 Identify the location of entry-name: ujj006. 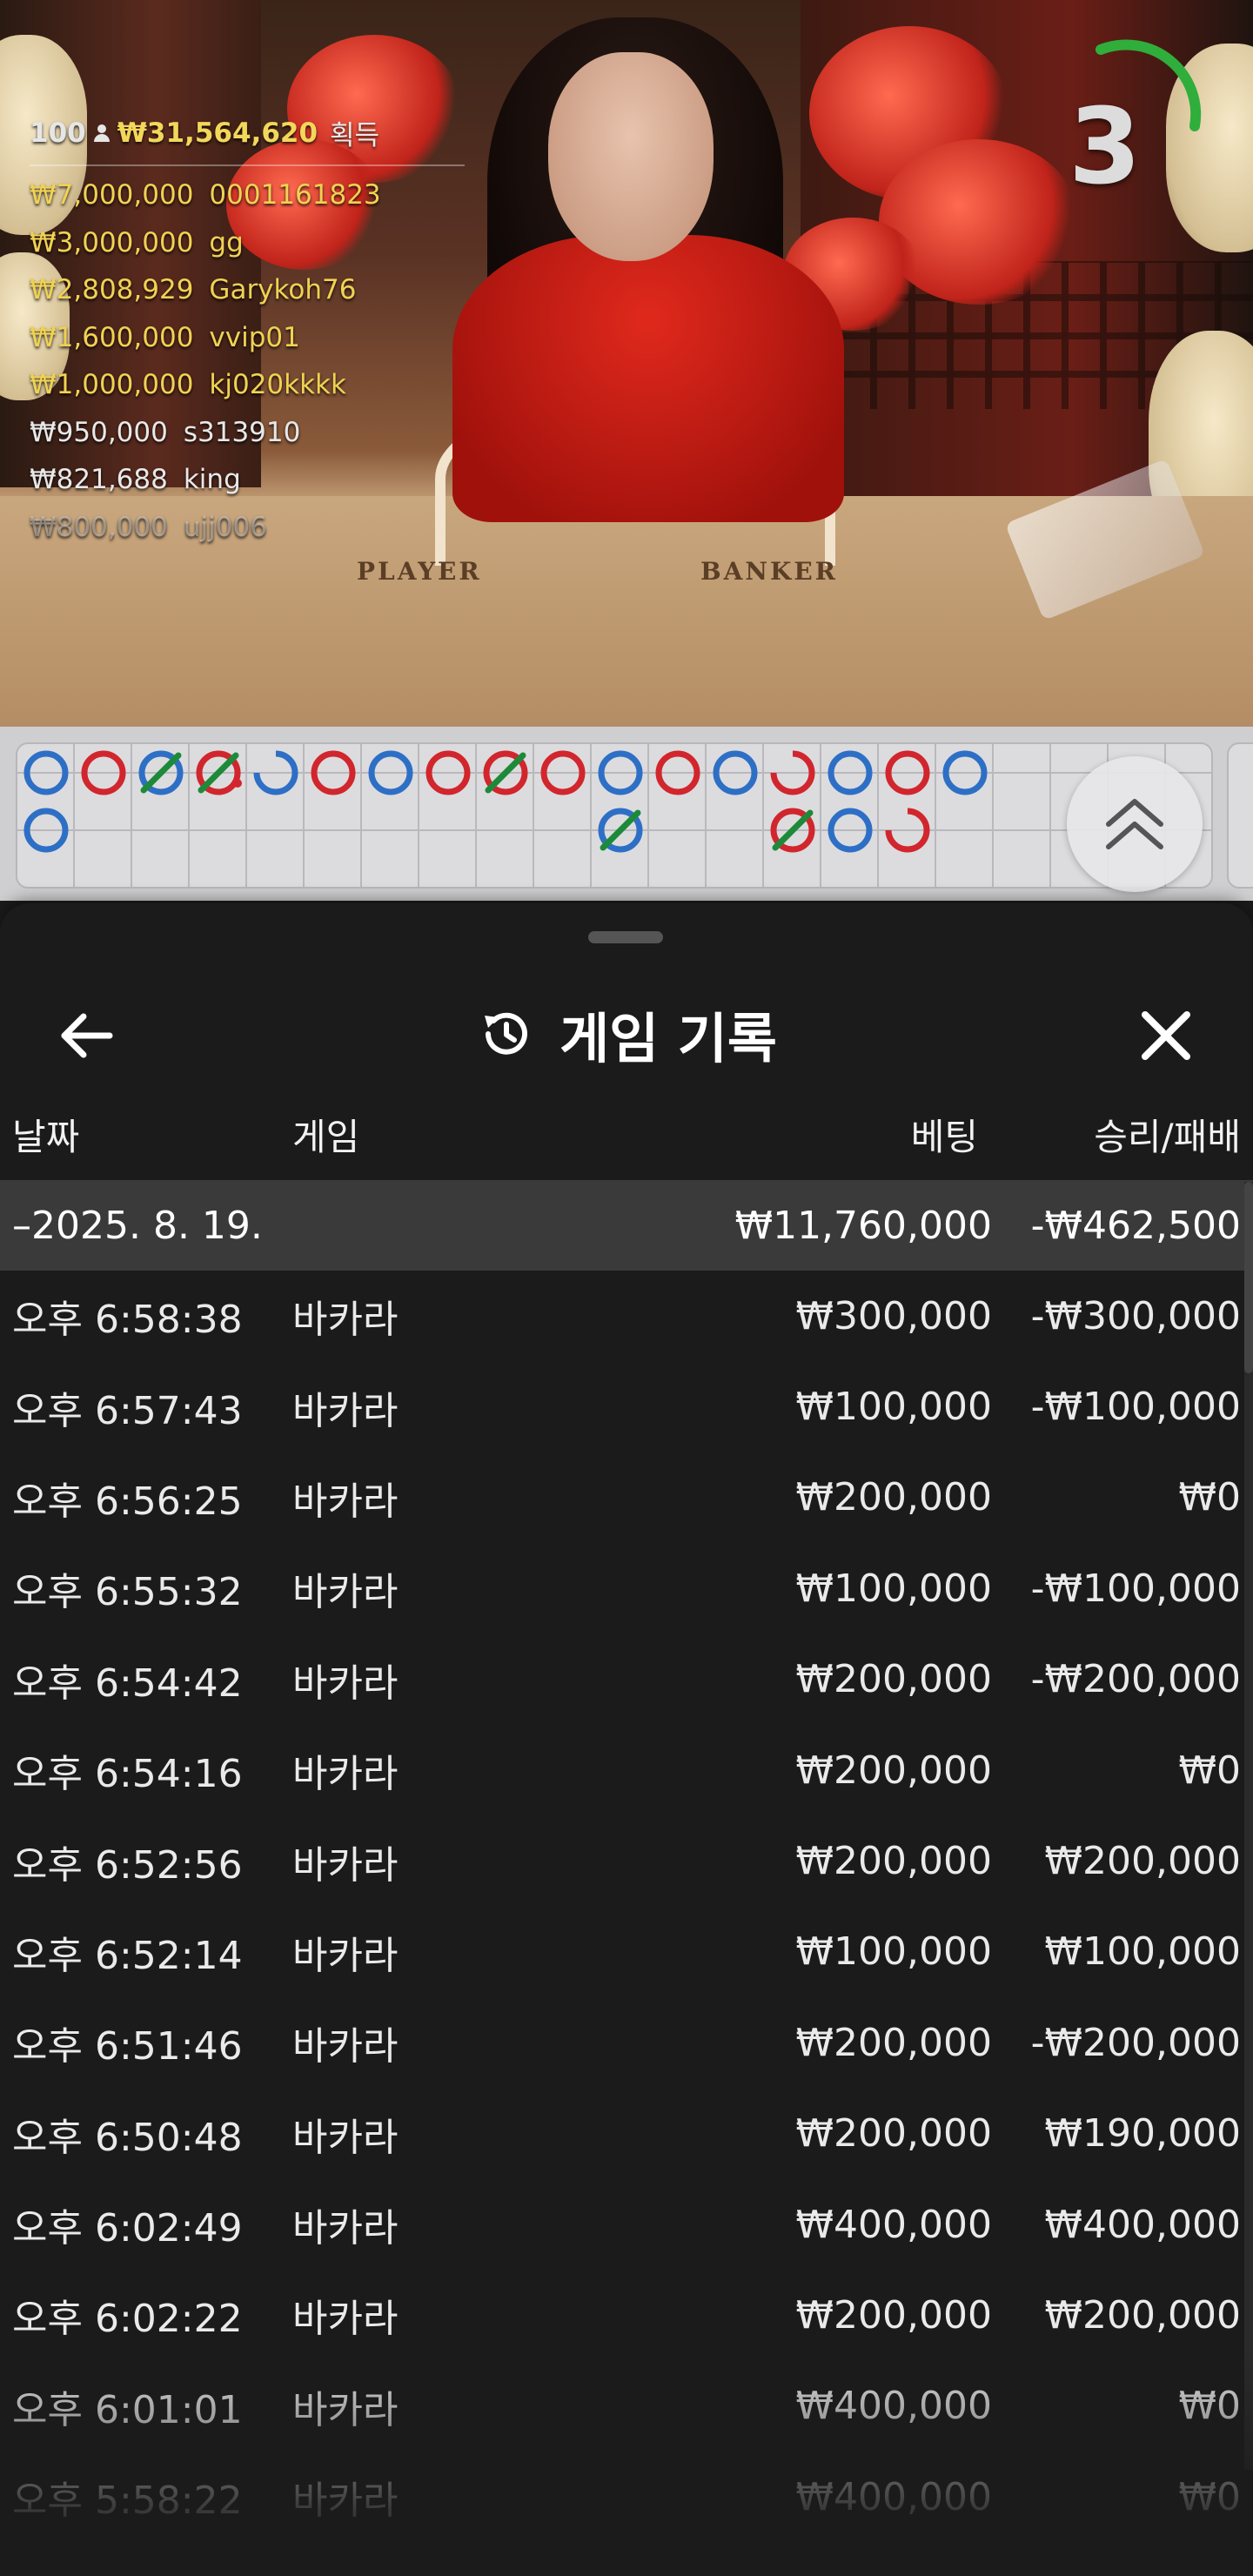
(225, 527).